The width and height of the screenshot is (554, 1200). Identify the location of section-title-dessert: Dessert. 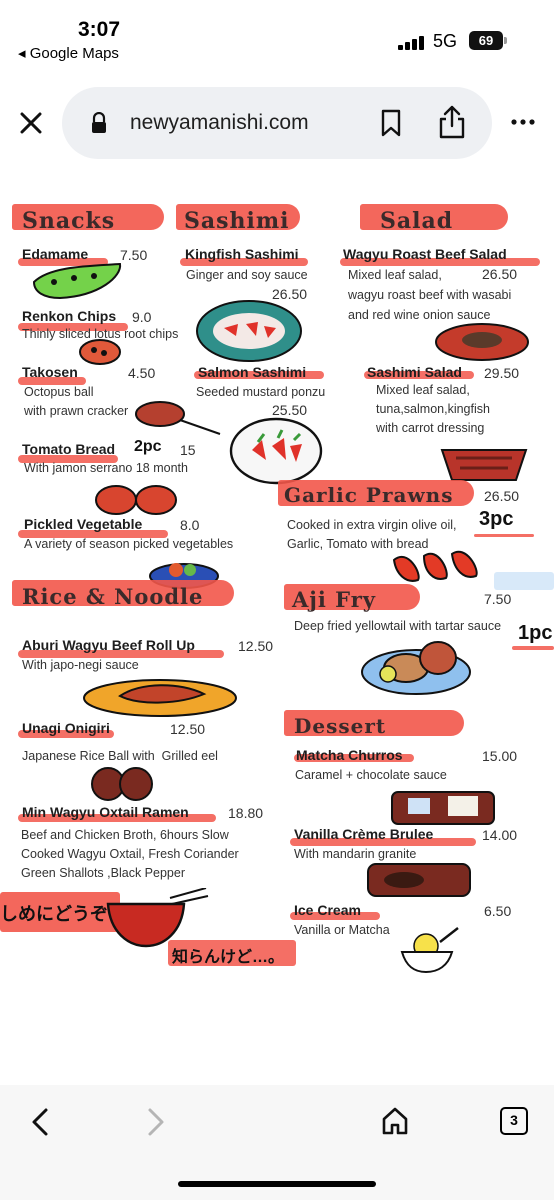
(340, 726).